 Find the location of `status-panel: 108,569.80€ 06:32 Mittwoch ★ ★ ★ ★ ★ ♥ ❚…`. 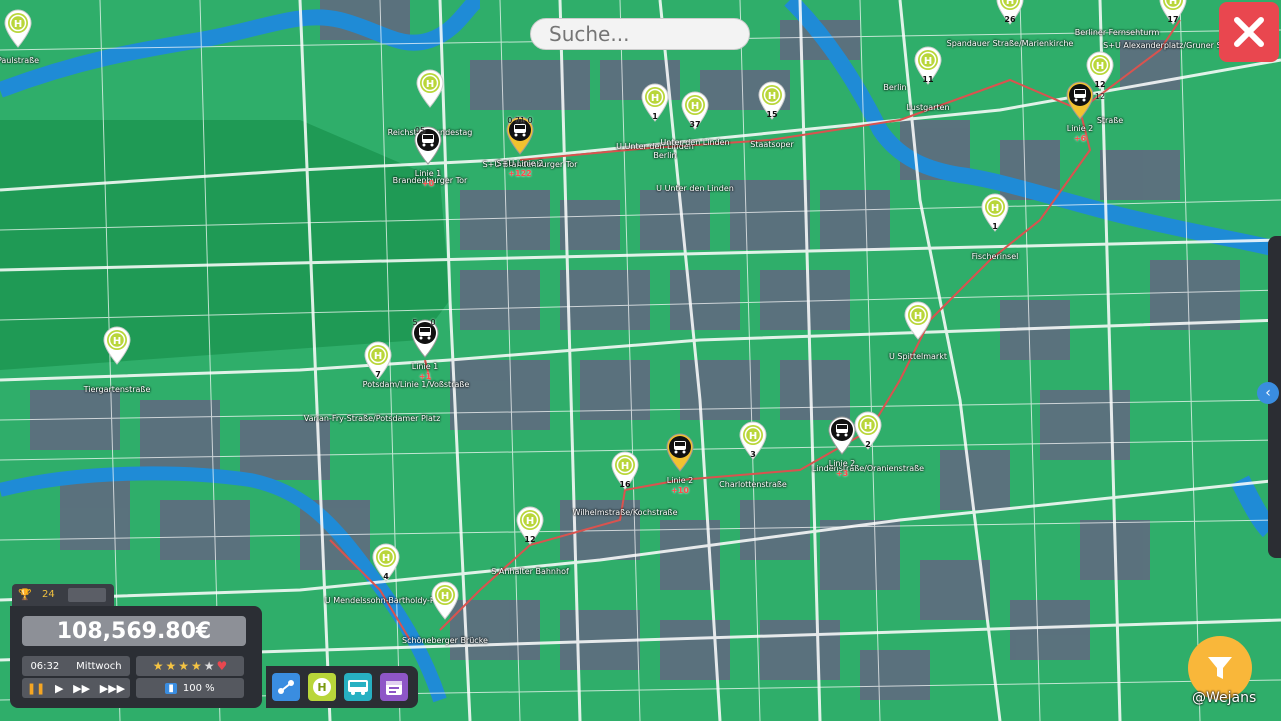

status-panel: 108,569.80€ 06:32 Mittwoch ★ ★ ★ ★ ★ ♥ ❚… is located at coordinates (136, 657).